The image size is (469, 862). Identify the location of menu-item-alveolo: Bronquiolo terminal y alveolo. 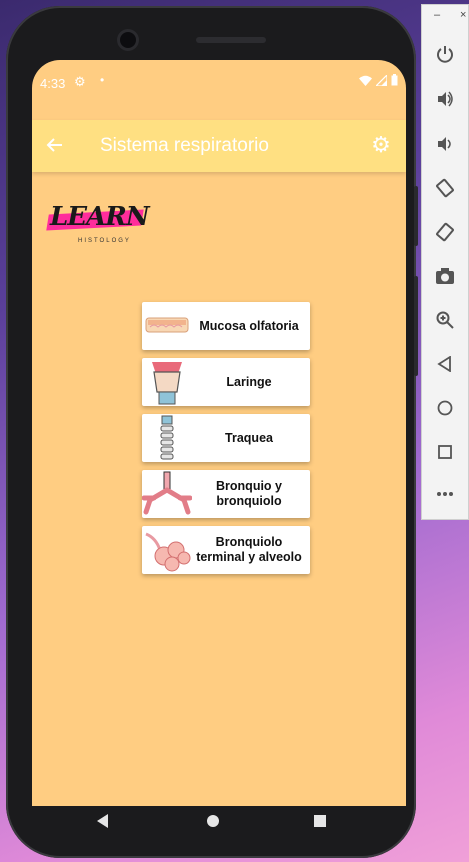
(226, 550).